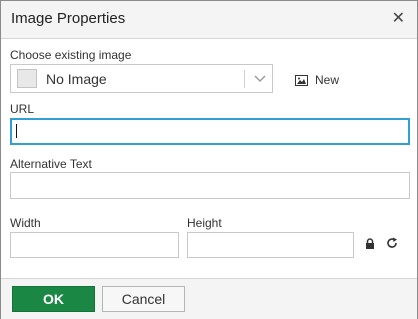 The image size is (418, 319). I want to click on text-caret, so click(16, 131).